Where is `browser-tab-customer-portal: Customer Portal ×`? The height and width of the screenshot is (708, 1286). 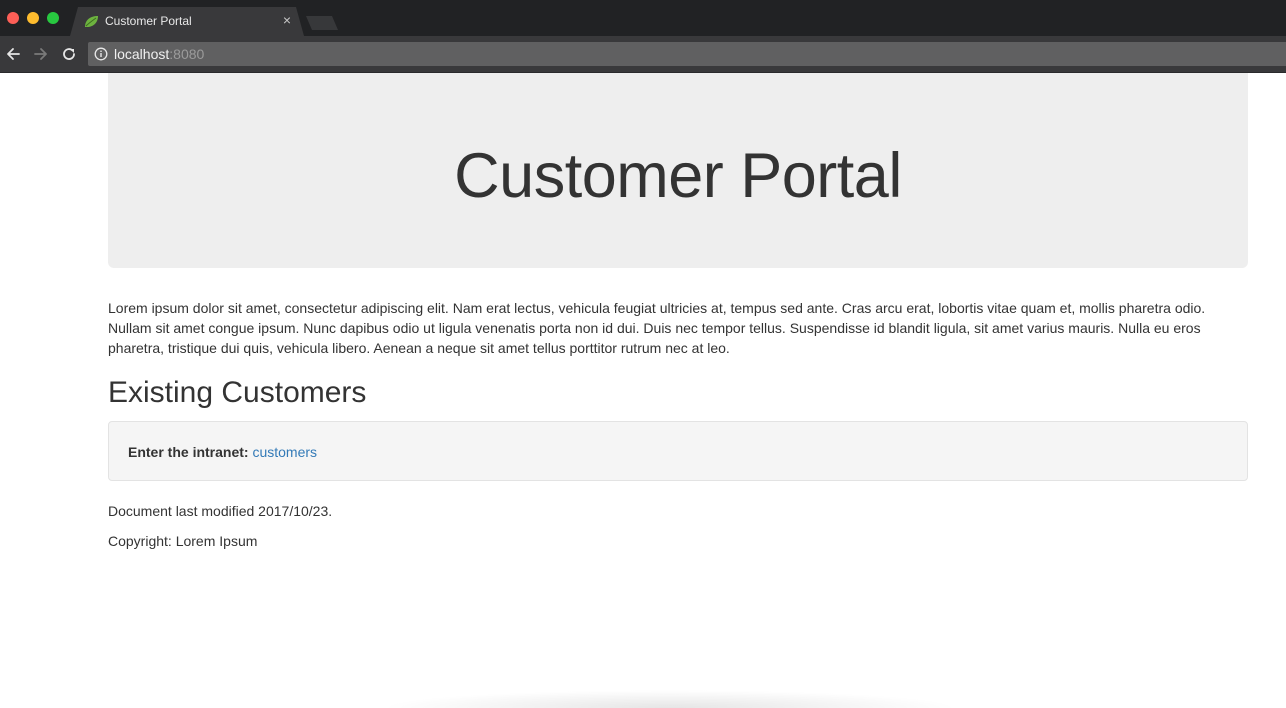
browser-tab-customer-portal: Customer Portal × is located at coordinates (187, 21).